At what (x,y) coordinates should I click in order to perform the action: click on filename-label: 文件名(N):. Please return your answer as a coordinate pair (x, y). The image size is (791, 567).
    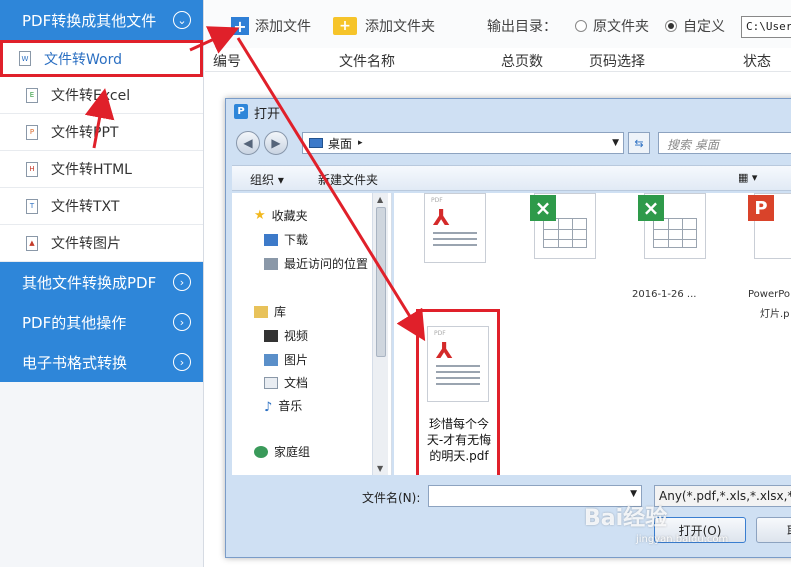
    Looking at the image, I should click on (391, 498).